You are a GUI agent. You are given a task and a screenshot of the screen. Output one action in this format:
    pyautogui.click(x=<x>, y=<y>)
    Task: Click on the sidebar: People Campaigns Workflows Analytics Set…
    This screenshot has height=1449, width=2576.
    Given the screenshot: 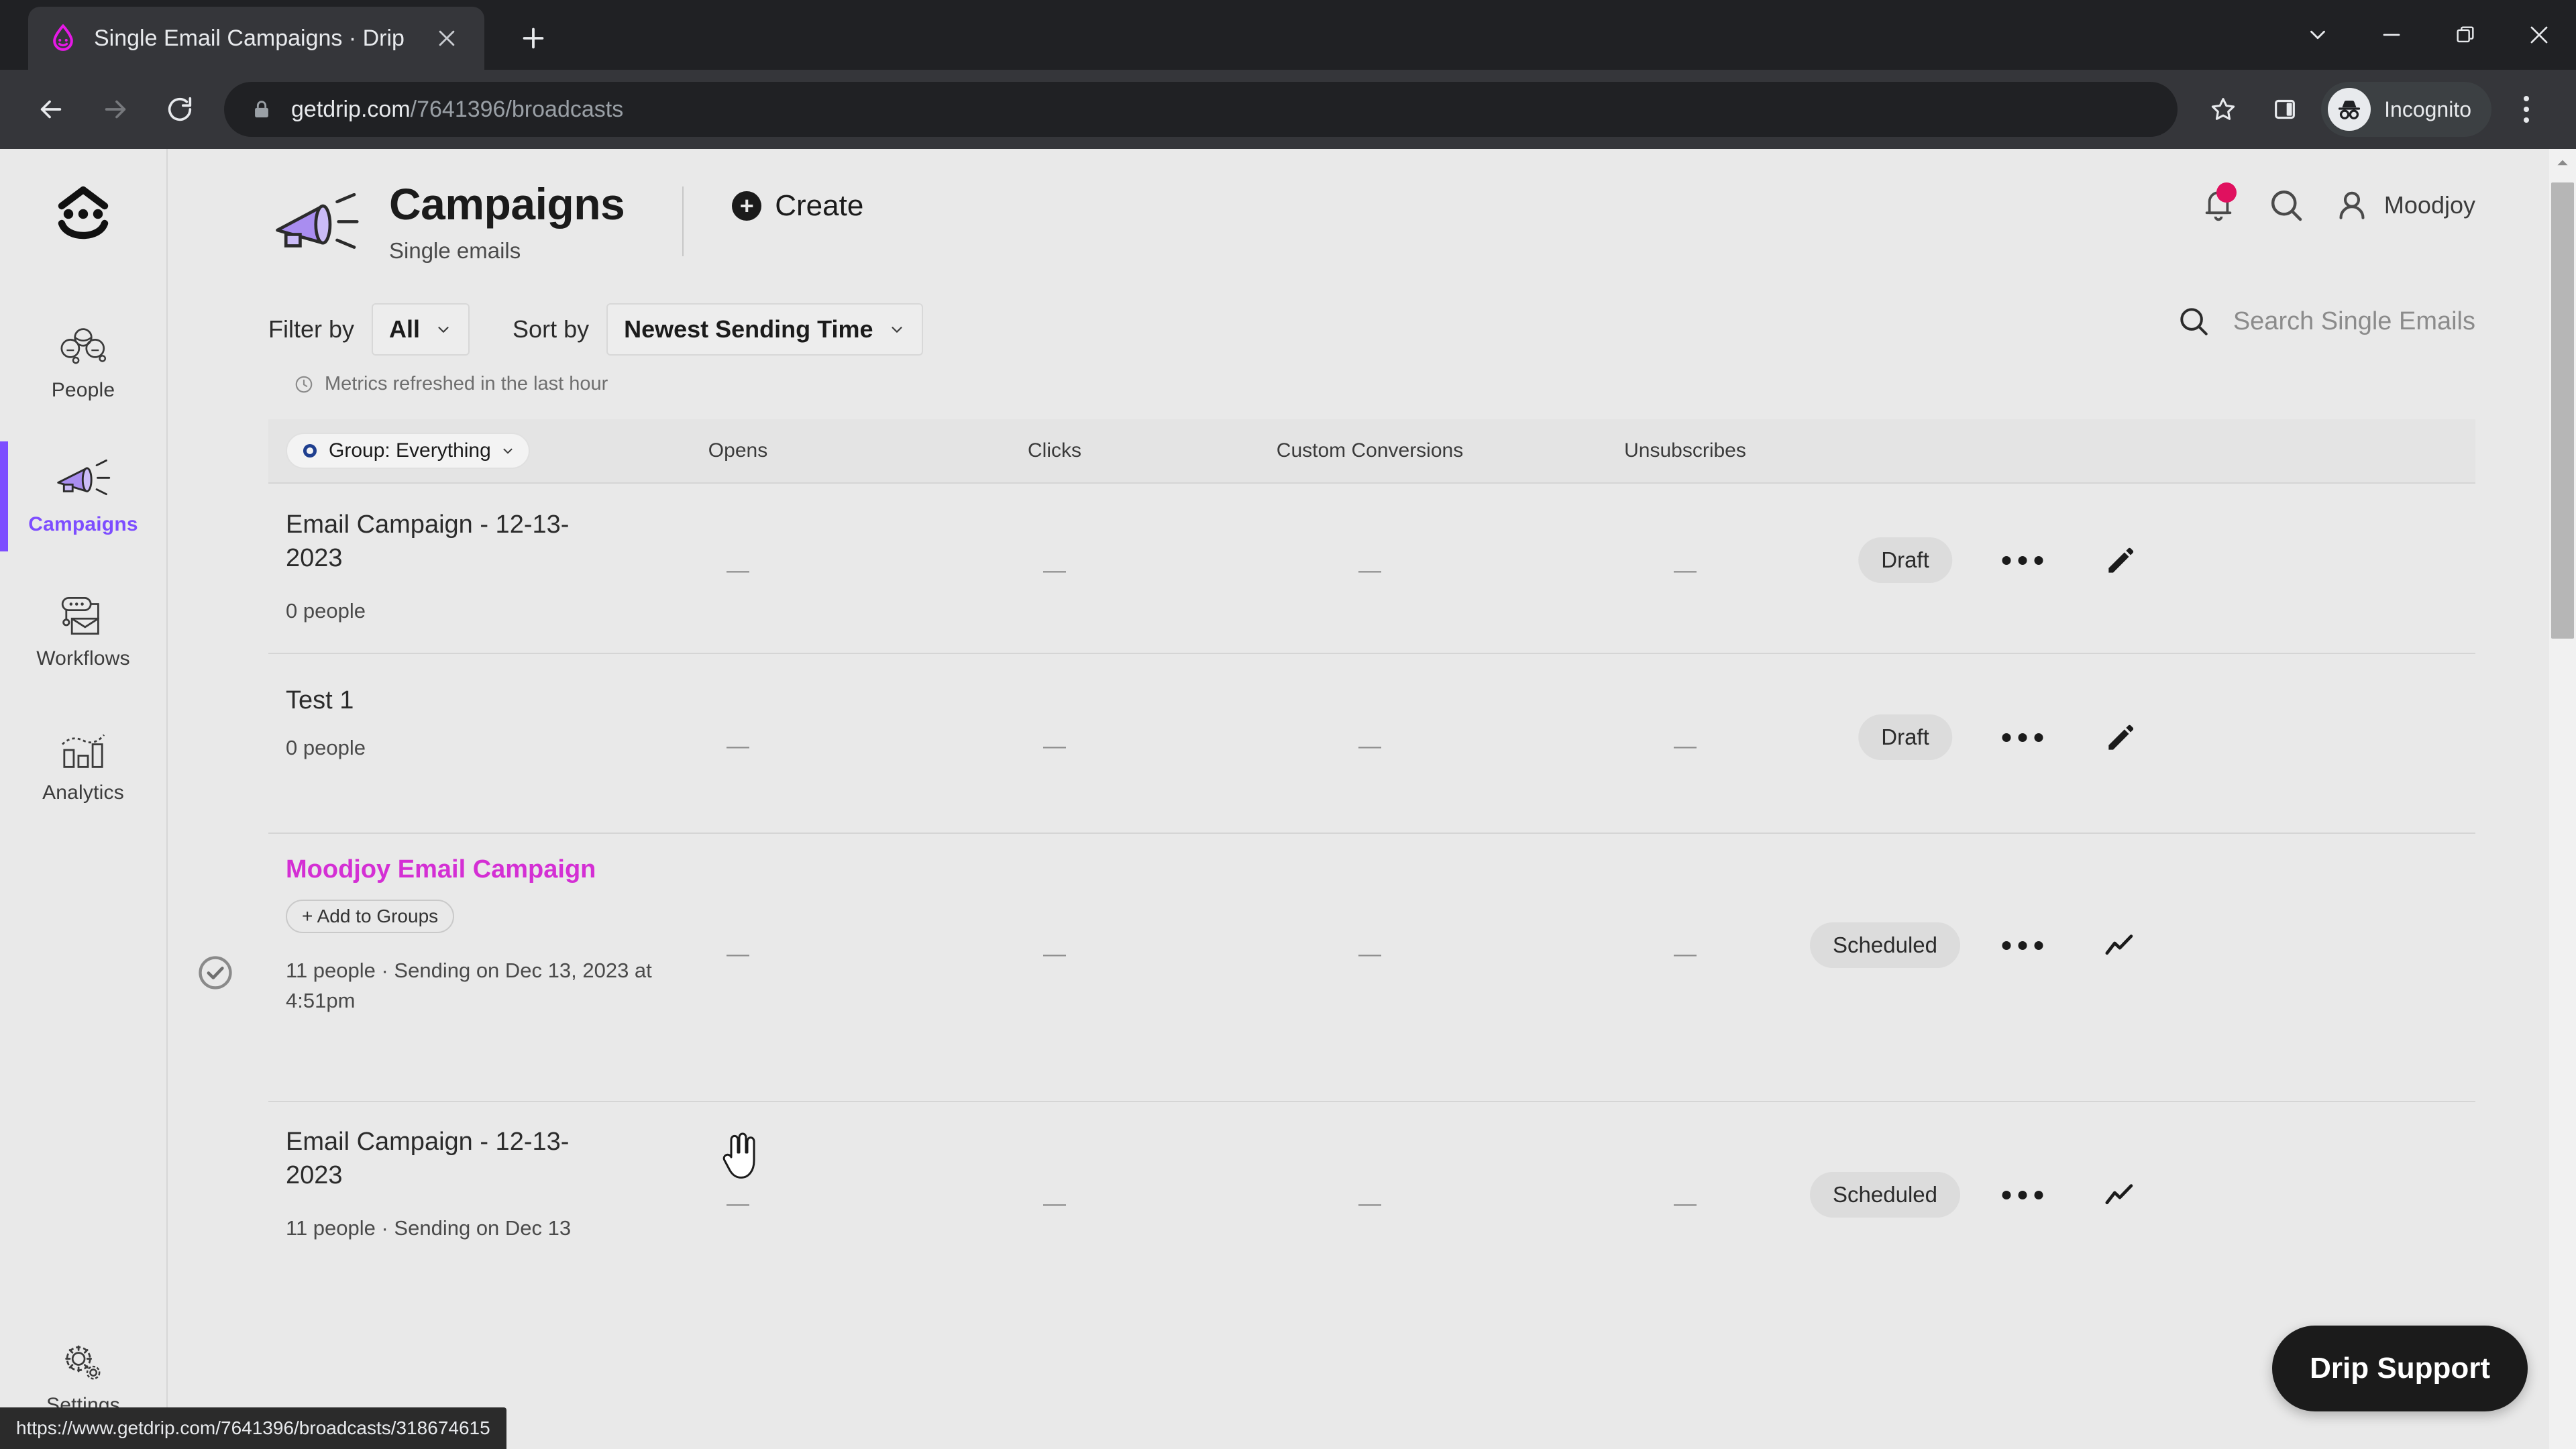 What is the action you would take?
    pyautogui.click(x=84, y=799)
    